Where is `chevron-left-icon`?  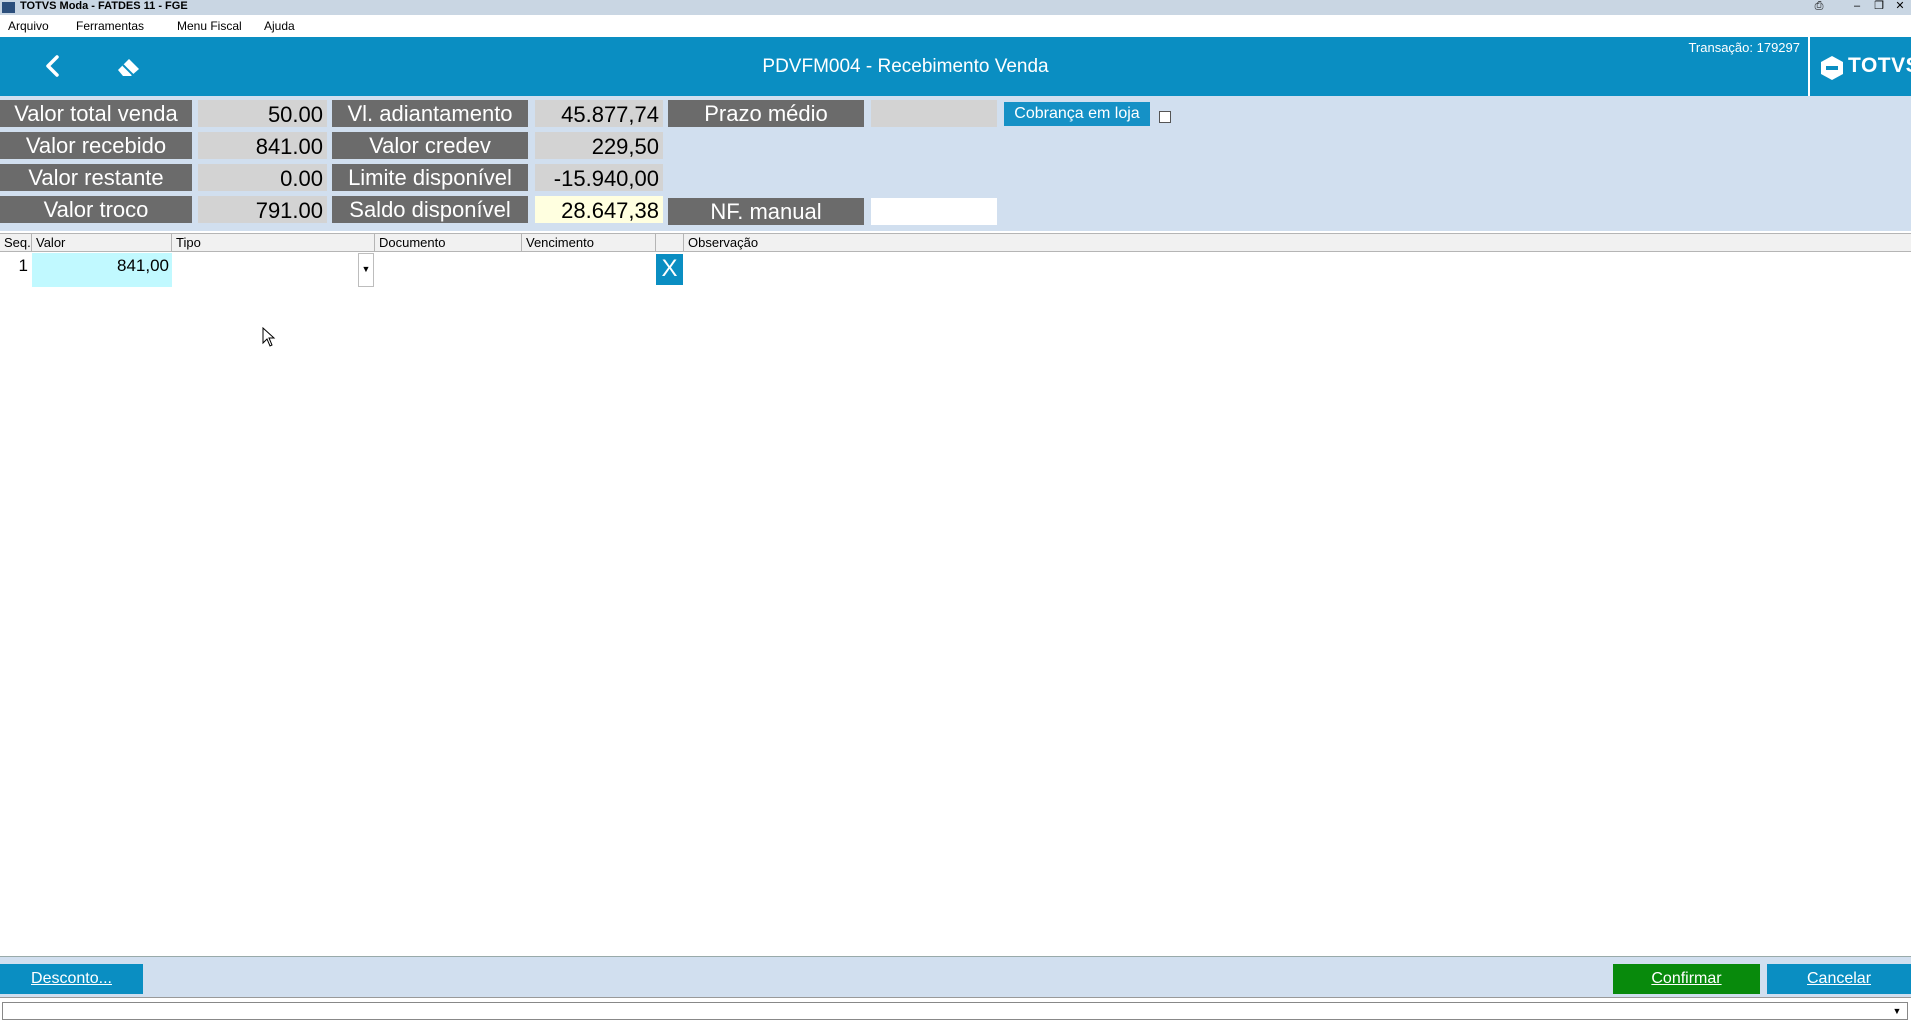
chevron-left-icon is located at coordinates (52, 66).